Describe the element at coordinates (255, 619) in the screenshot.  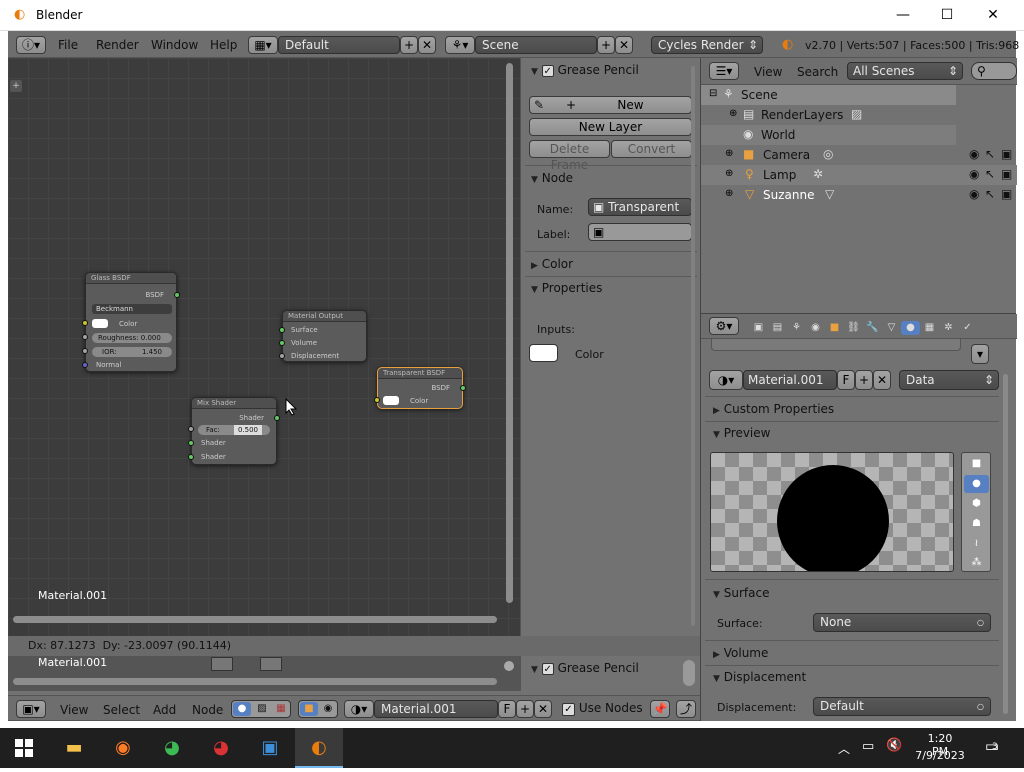
I see `node-editor-hscrollbar` at that location.